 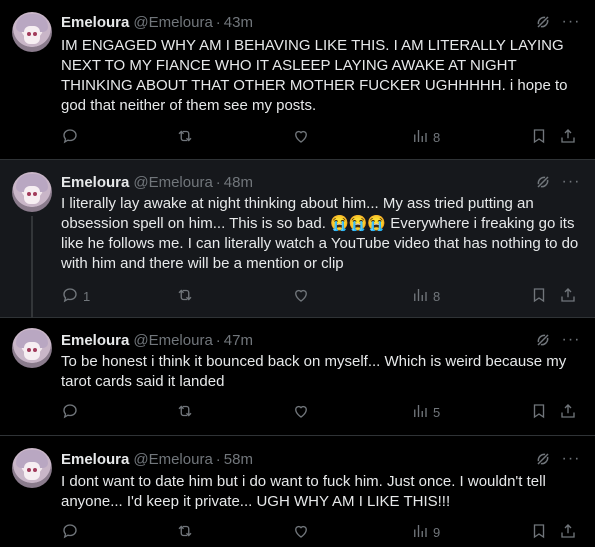 I want to click on timestamp: 58m, so click(x=238, y=459).